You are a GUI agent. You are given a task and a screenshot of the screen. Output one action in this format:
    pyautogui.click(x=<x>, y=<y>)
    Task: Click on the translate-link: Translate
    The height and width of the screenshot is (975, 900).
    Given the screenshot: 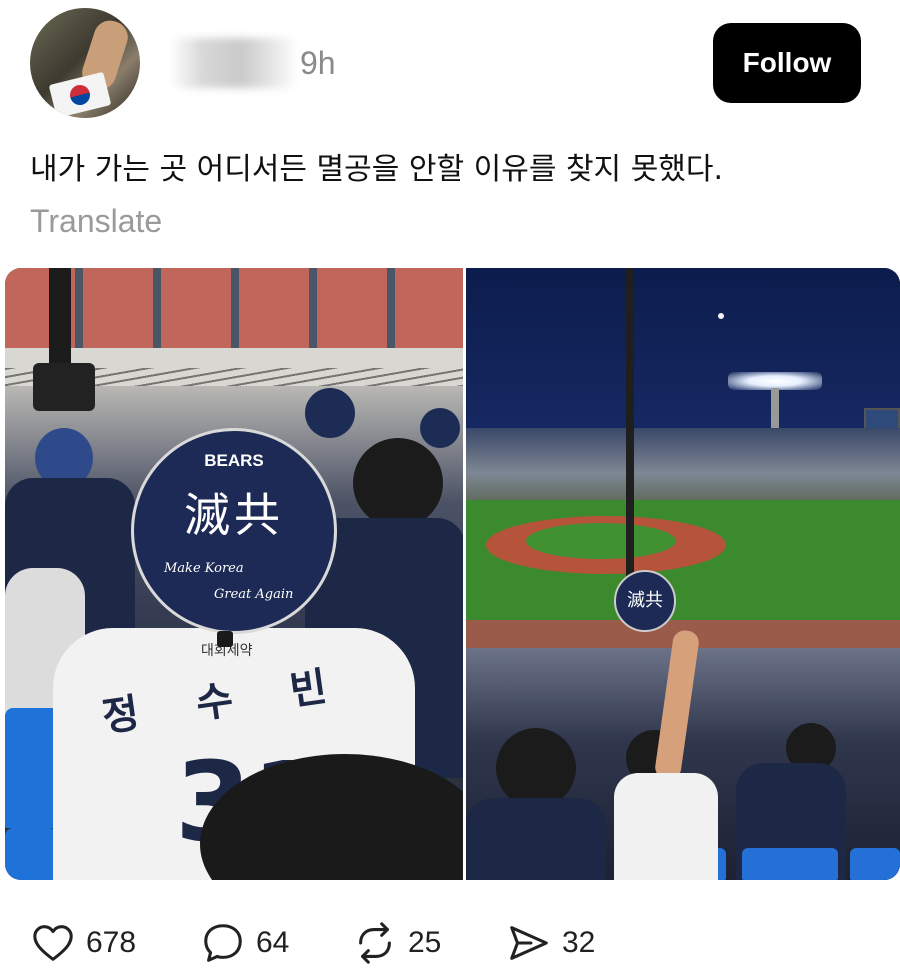 What is the action you would take?
    pyautogui.click(x=96, y=221)
    